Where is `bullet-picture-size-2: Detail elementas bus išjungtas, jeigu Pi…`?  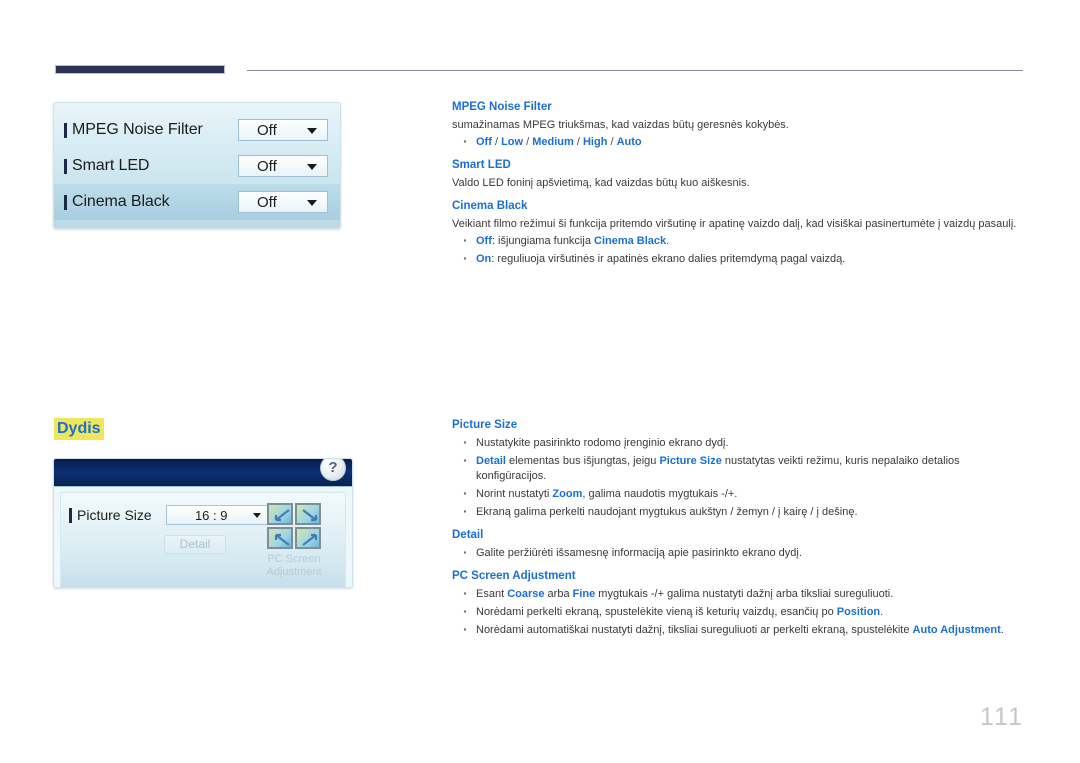 bullet-picture-size-2: Detail elementas bus išjungtas, jeigu Pi… is located at coordinates (741, 468).